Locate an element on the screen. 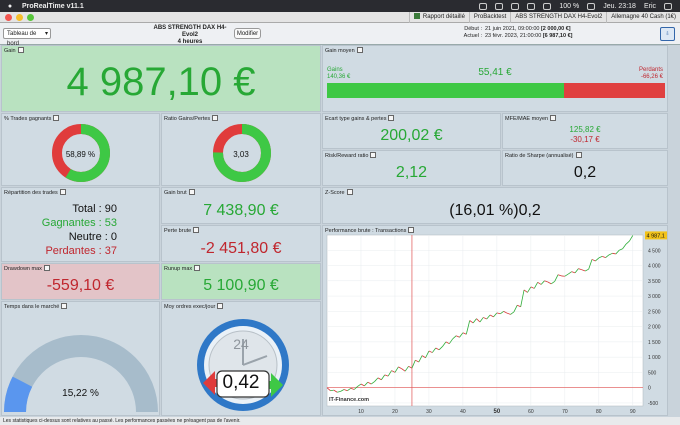  y-tick-label: 1 000 is located at coordinates (654, 358).